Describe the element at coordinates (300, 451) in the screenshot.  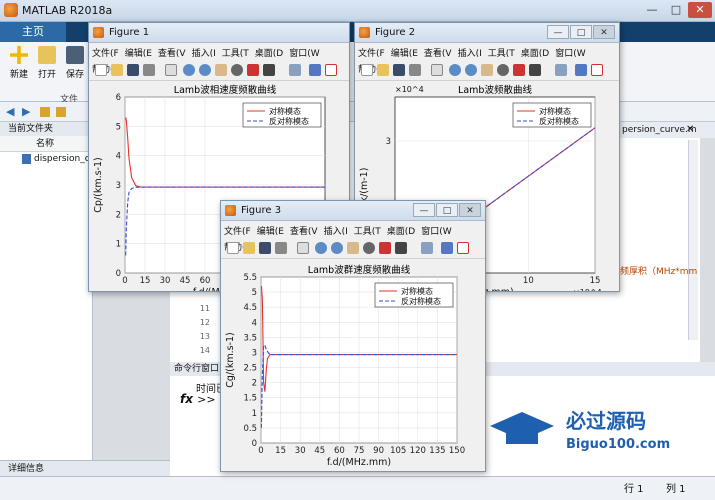
I see `x-tick-label: 30` at that location.